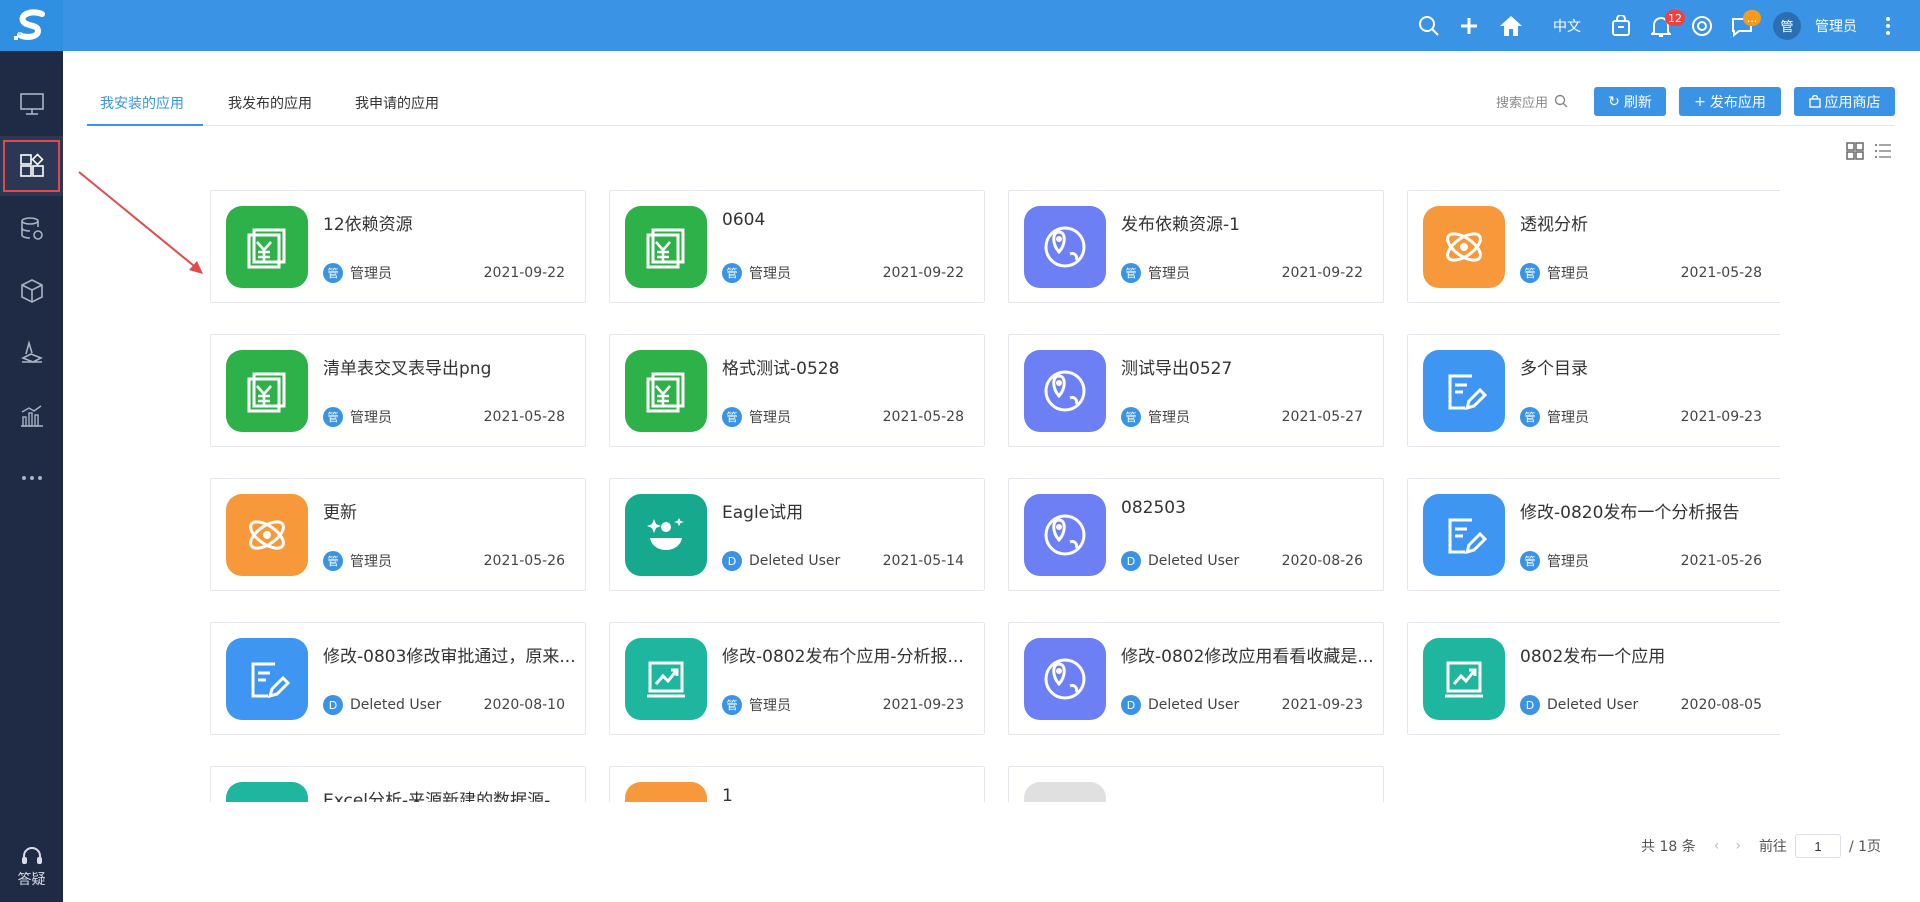 Image resolution: width=1920 pixels, height=902 pixels. What do you see at coordinates (1630, 101) in the screenshot?
I see `refresh-button: ↻ 刷新` at bounding box center [1630, 101].